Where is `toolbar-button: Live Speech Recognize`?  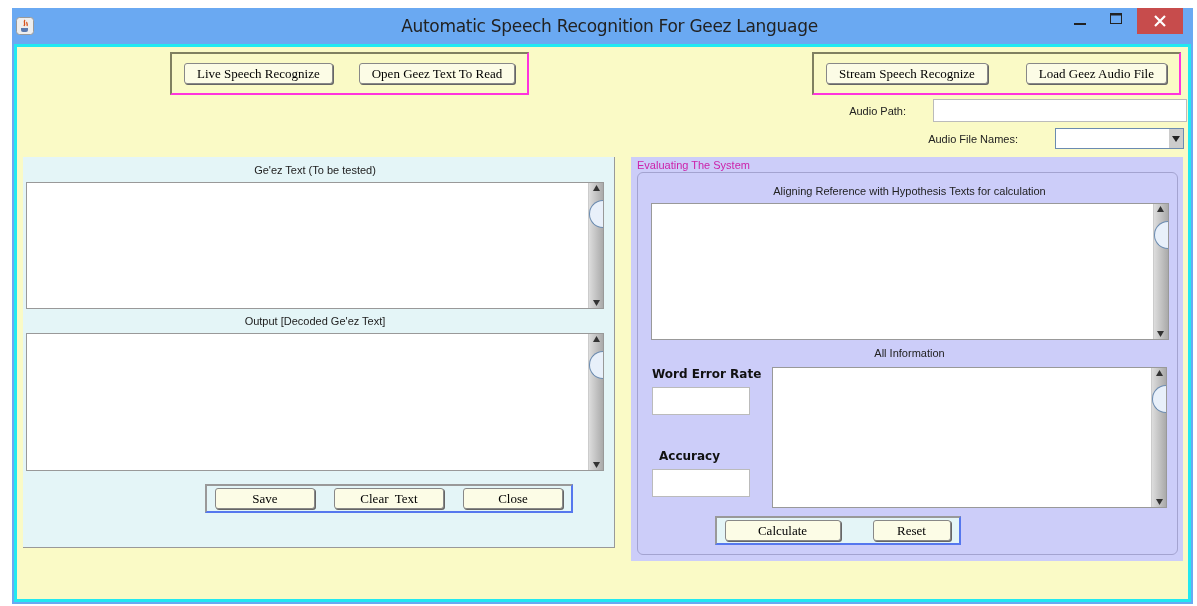 toolbar-button: Live Speech Recognize is located at coordinates (258, 73).